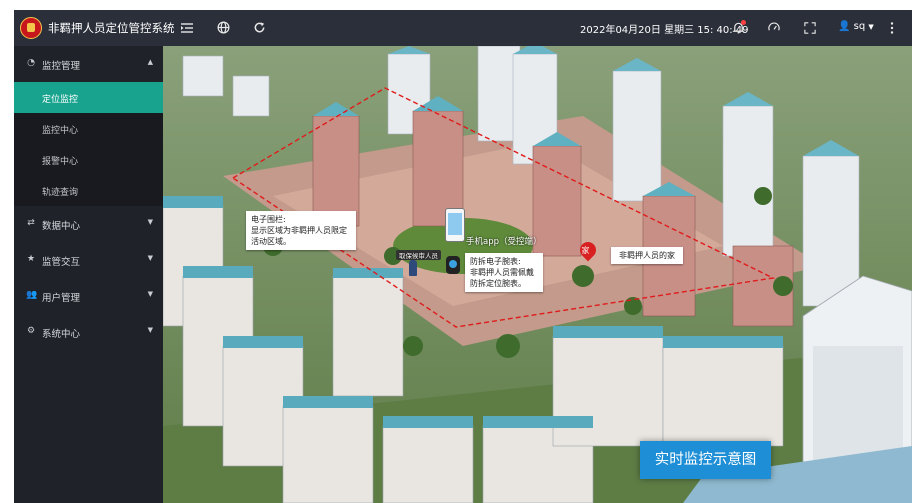  Describe the element at coordinates (844, 26) in the screenshot. I see `user-icon: 👤` at that location.